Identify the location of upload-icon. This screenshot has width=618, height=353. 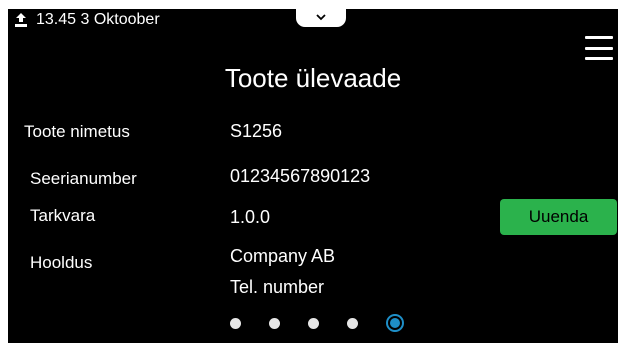
(21, 20).